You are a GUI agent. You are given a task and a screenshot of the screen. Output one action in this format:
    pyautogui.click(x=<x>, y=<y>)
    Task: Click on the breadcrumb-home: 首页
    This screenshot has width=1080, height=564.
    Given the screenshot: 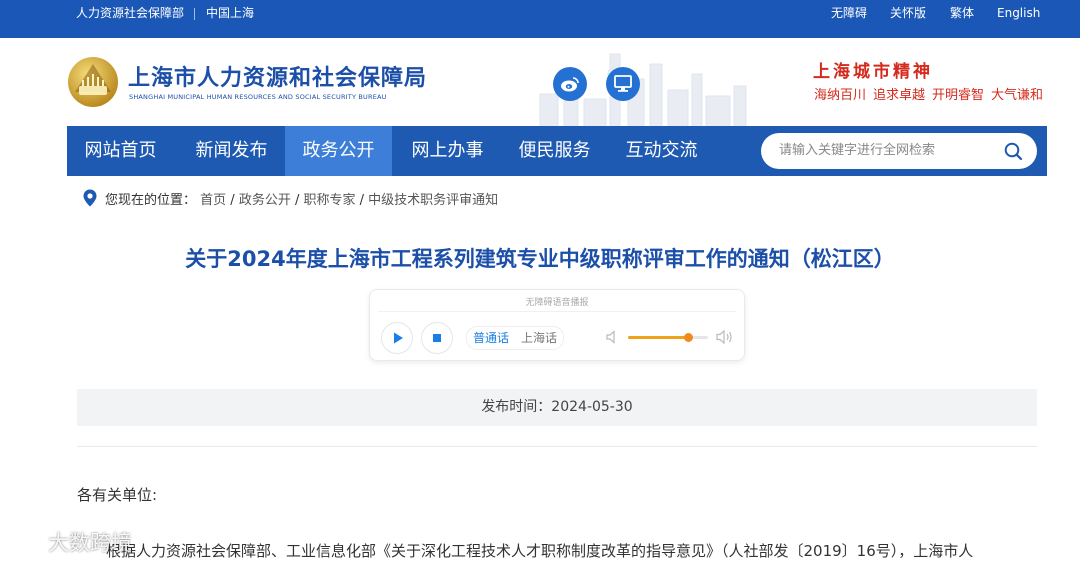 What is the action you would take?
    pyautogui.click(x=213, y=200)
    